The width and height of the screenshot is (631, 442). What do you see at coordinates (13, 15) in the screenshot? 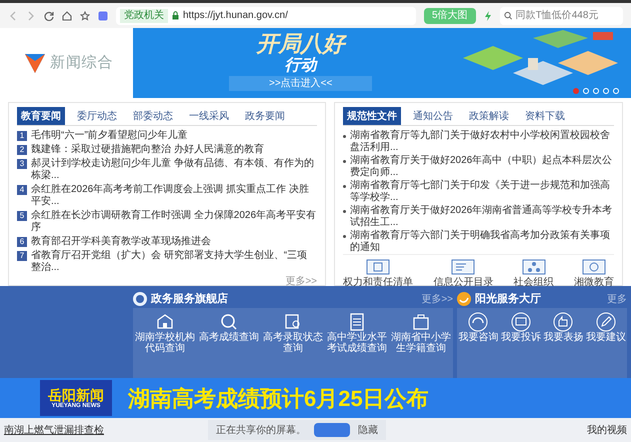
I see `back-icon` at bounding box center [13, 15].